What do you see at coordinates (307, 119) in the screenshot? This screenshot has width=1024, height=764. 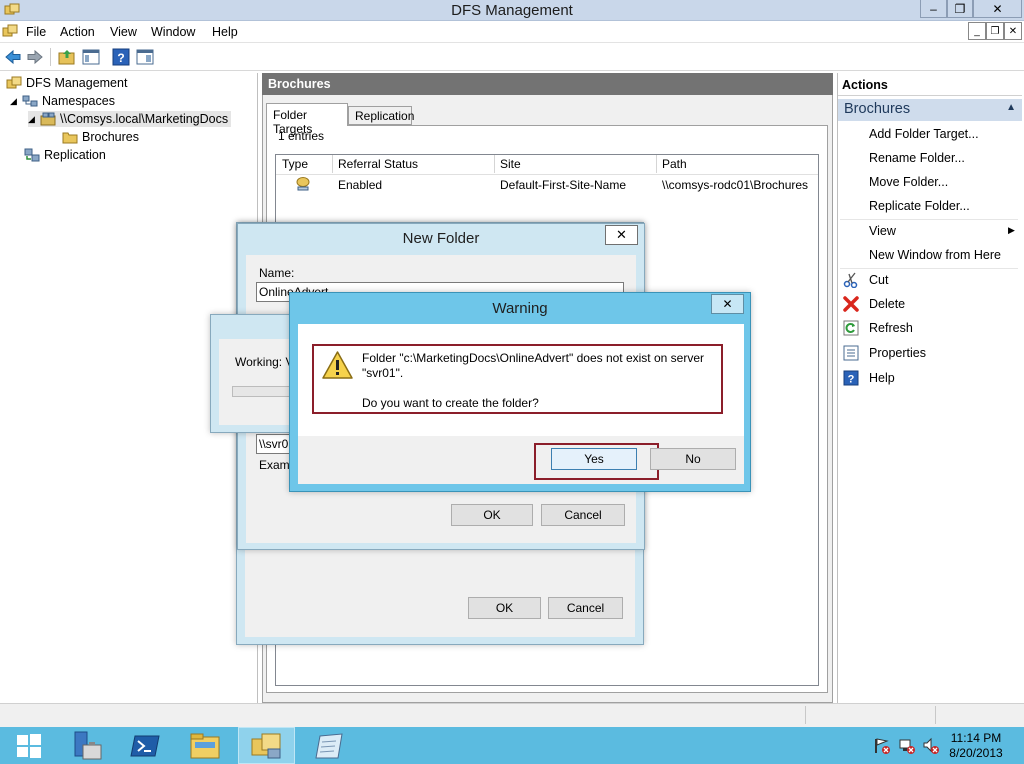 I see `tab-folder-targets: Folder Targets` at bounding box center [307, 119].